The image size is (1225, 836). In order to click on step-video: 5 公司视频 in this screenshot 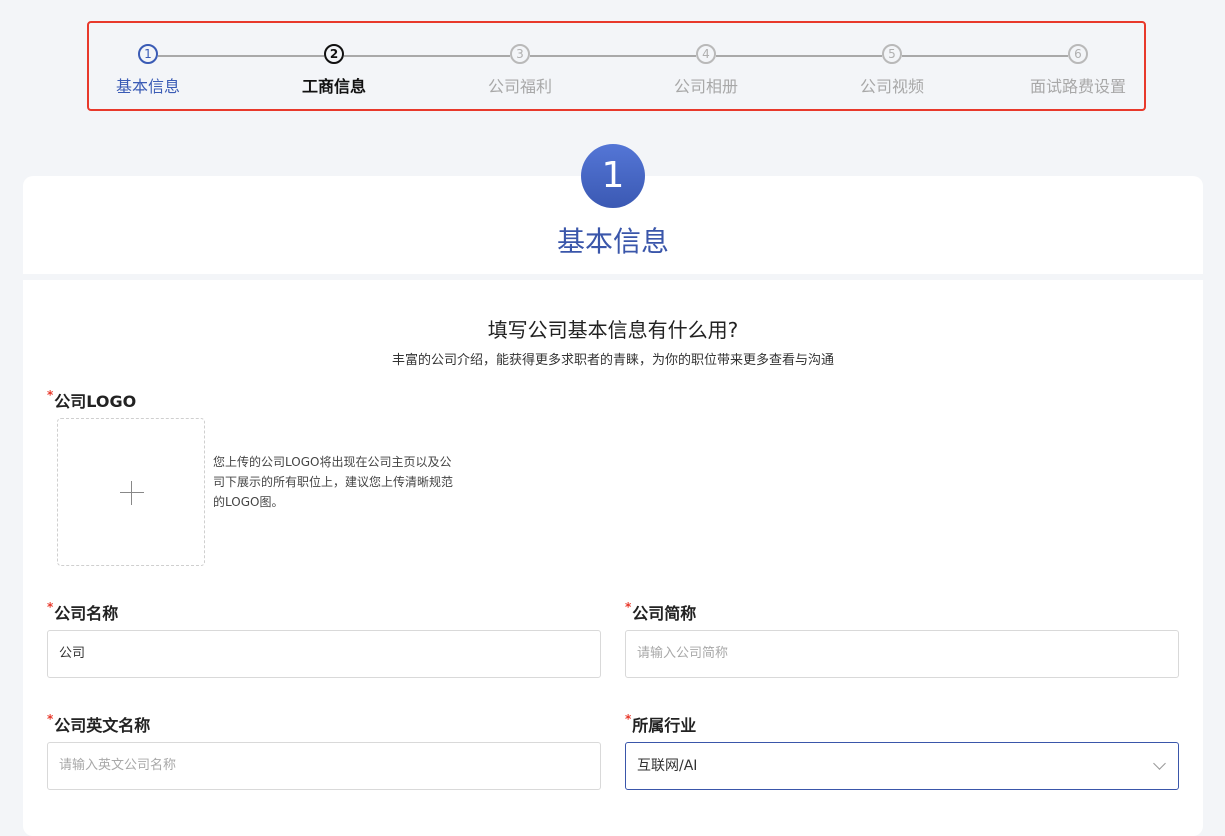, I will do `click(892, 70)`.